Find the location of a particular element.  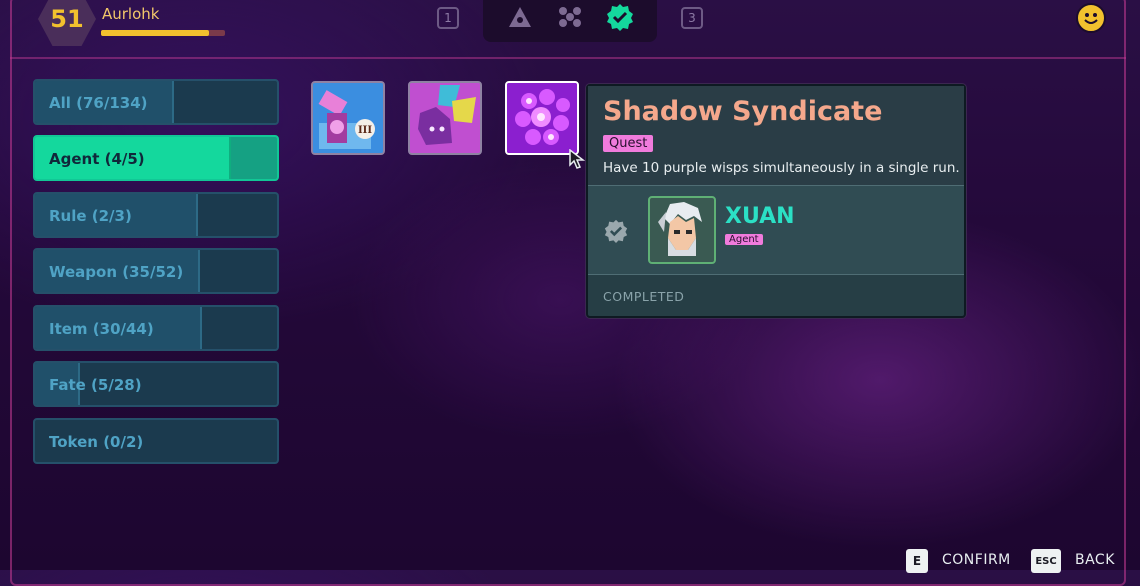

tooltip-divider is located at coordinates (776, 274).